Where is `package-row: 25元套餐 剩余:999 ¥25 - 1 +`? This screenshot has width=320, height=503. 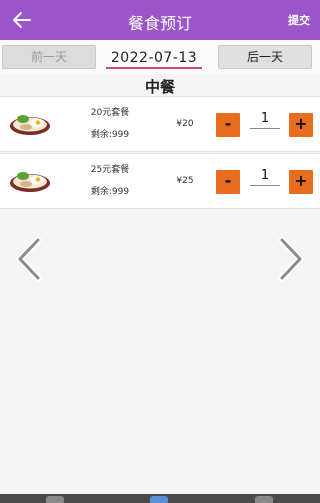 package-row: 25元套餐 剩余:999 ¥25 - 1 + is located at coordinates (160, 181).